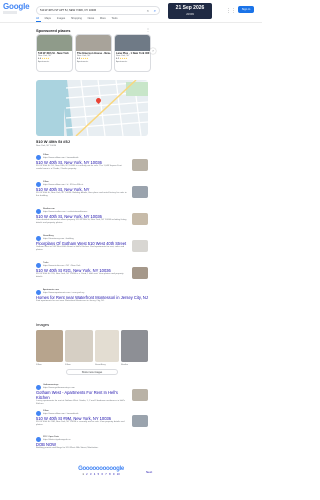 This screenshot has height=500, width=320. Describe the element at coordinates (61, 18) in the screenshot. I see `tab-images: Images` at that location.